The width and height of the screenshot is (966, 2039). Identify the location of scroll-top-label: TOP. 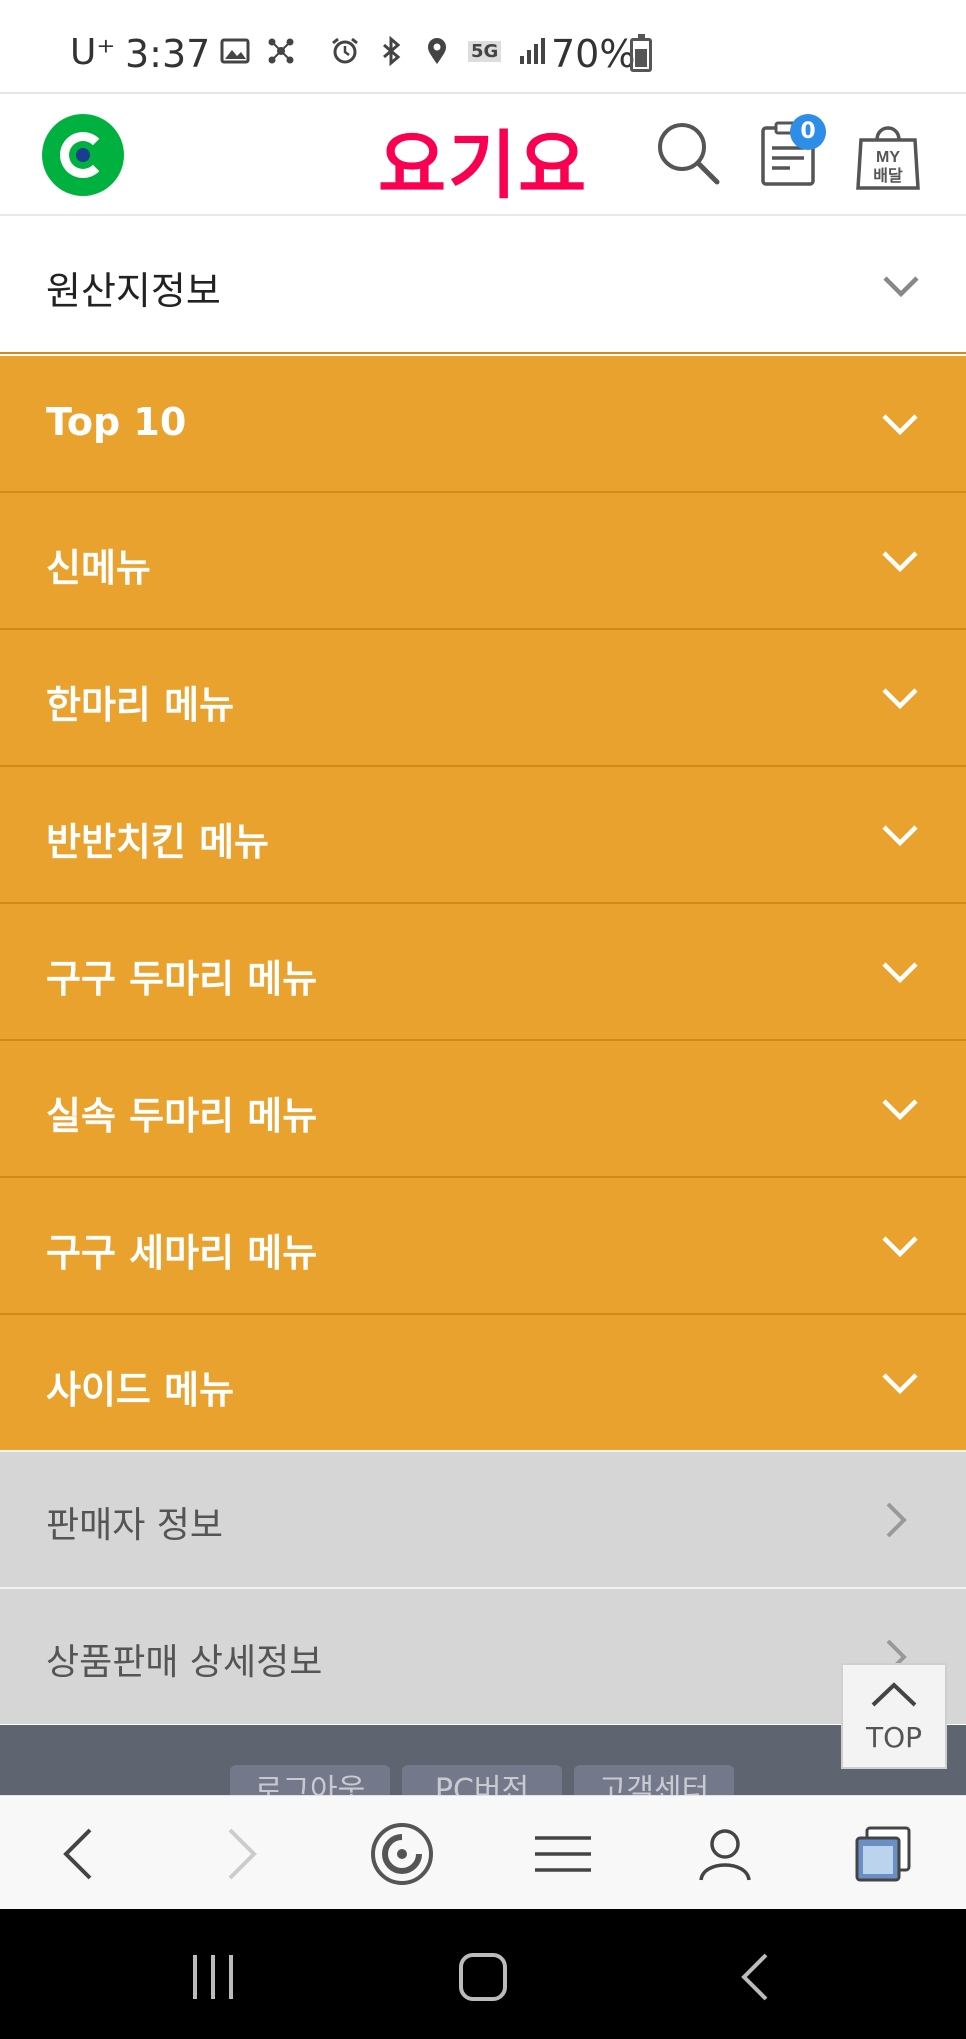
(894, 1737).